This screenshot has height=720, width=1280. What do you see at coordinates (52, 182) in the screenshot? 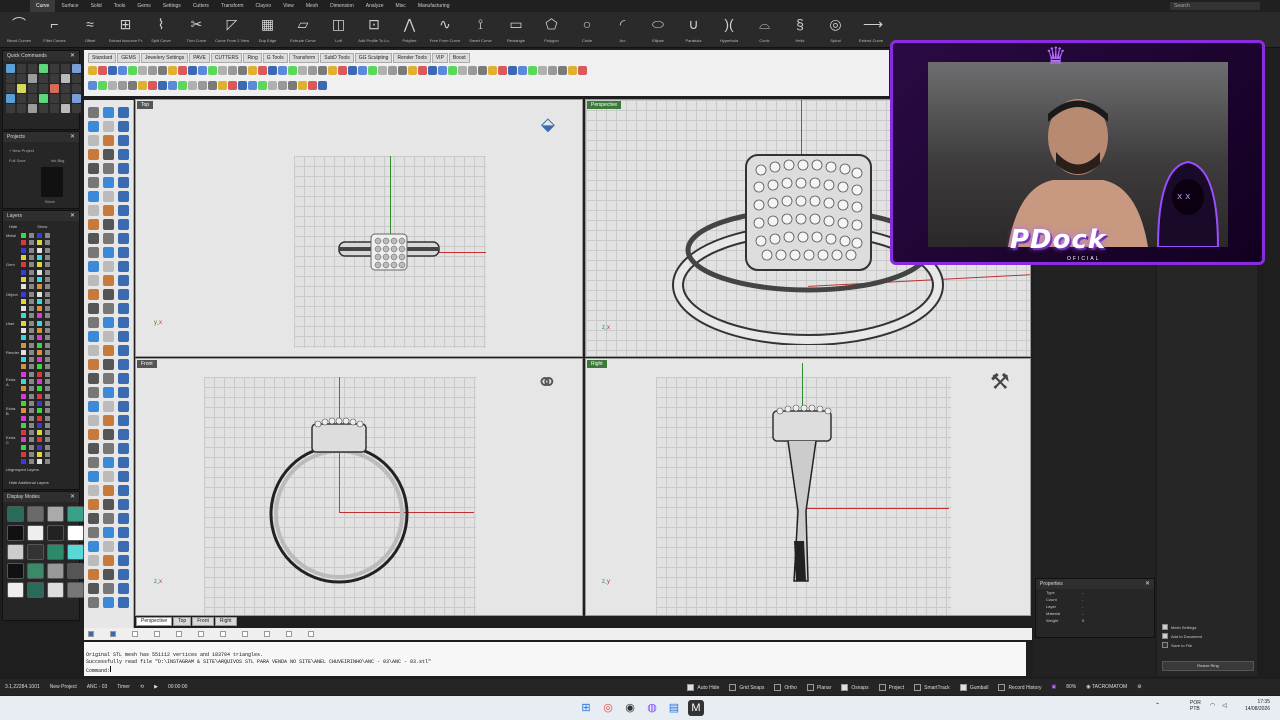
I see `project-thumbnail` at bounding box center [52, 182].